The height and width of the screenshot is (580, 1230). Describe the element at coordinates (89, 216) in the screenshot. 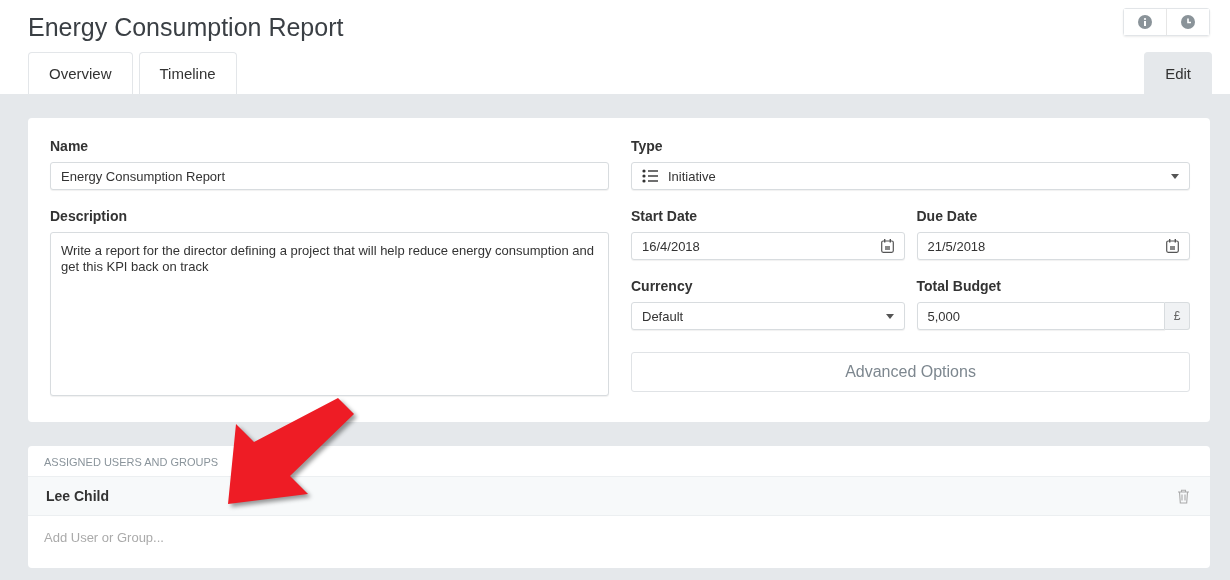

I see `field-label: Description` at that location.